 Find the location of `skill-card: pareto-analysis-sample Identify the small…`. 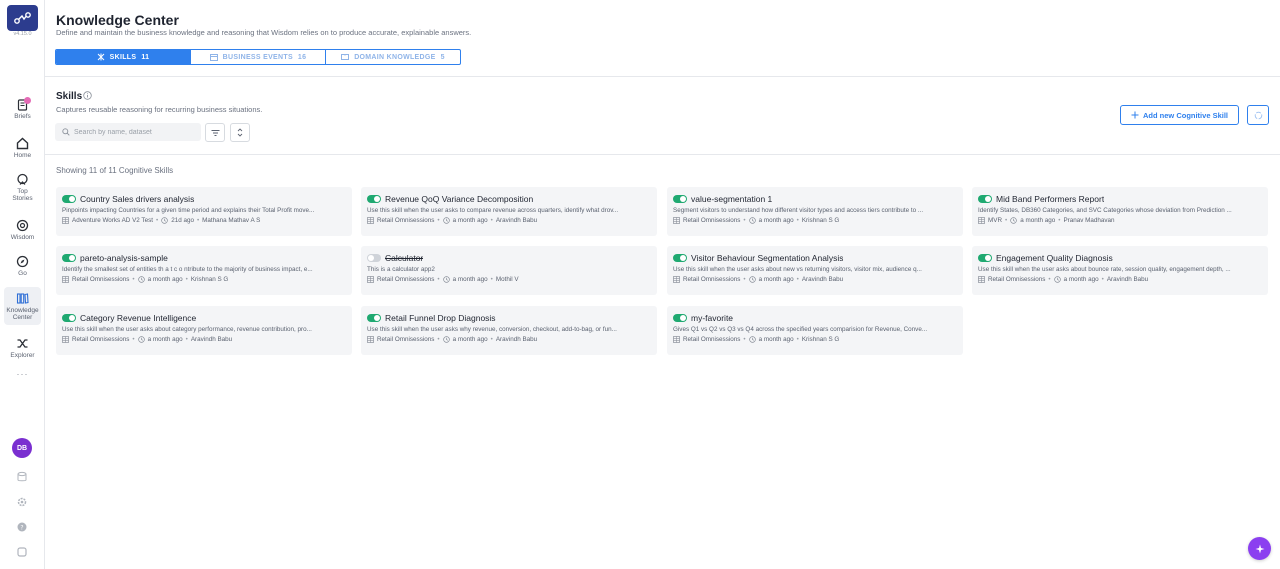

skill-card: pareto-analysis-sample Identify the small… is located at coordinates (204, 270).